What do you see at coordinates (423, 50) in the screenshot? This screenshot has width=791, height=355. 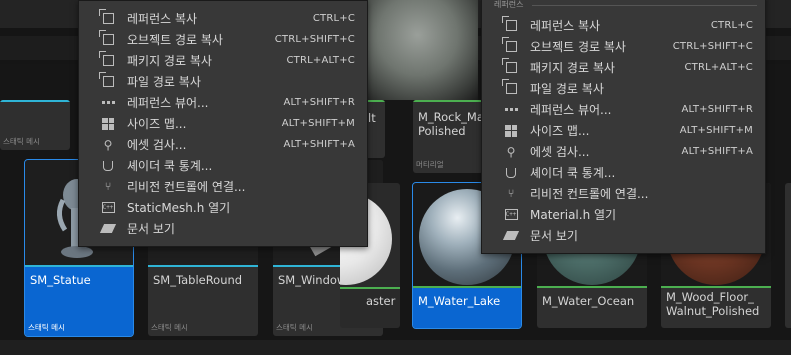 I see `stone-sphere-thumbnail` at bounding box center [423, 50].